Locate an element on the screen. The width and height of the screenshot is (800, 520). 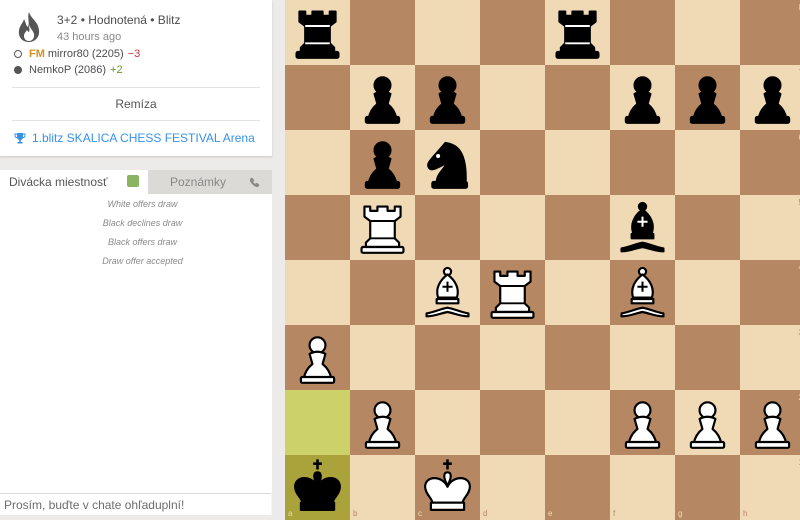
black-knight-icon is located at coordinates (447, 162).